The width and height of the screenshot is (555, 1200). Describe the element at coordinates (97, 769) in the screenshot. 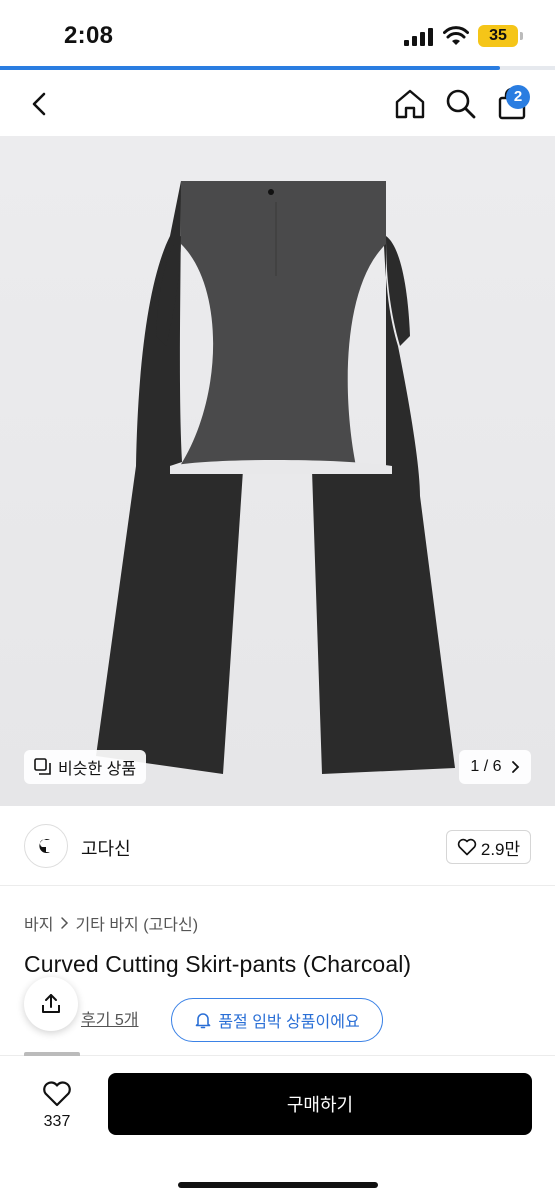

I see `similar-products-label: 비슷한 상품` at that location.